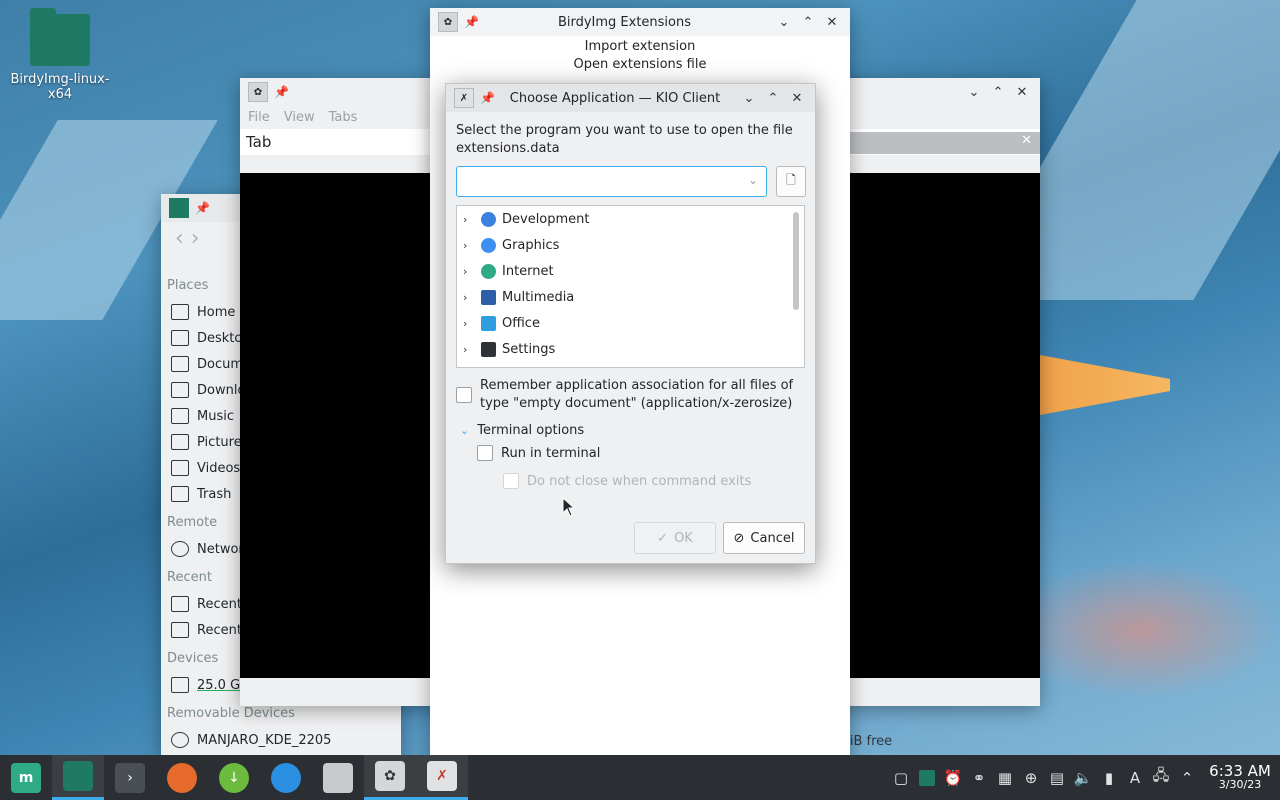  What do you see at coordinates (791, 181) in the screenshot?
I see `browse-file-button: 🗋` at bounding box center [791, 181].